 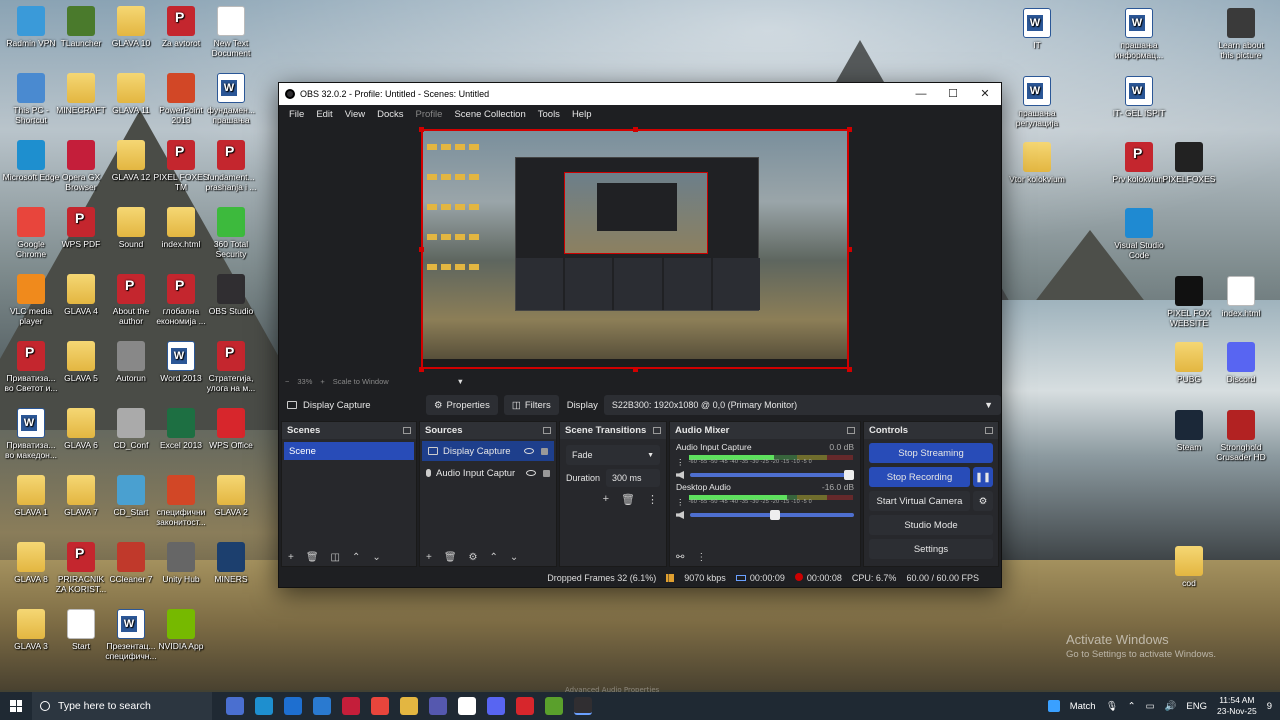 What do you see at coordinates (633, 478) in the screenshot?
I see `duration-input: 300 ms` at bounding box center [633, 478].